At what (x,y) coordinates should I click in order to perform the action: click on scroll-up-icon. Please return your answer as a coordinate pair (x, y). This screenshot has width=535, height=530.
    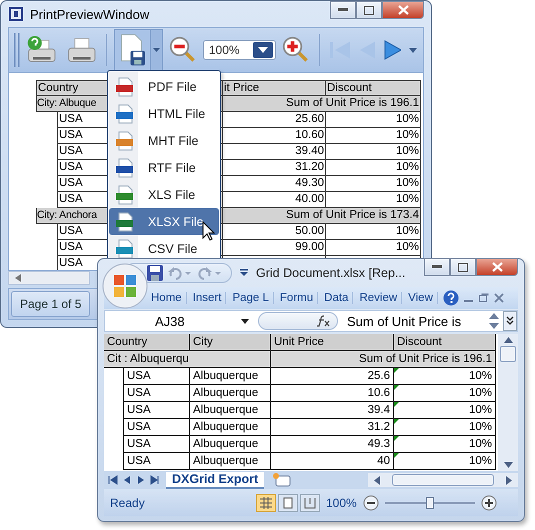
    Looking at the image, I should click on (508, 340).